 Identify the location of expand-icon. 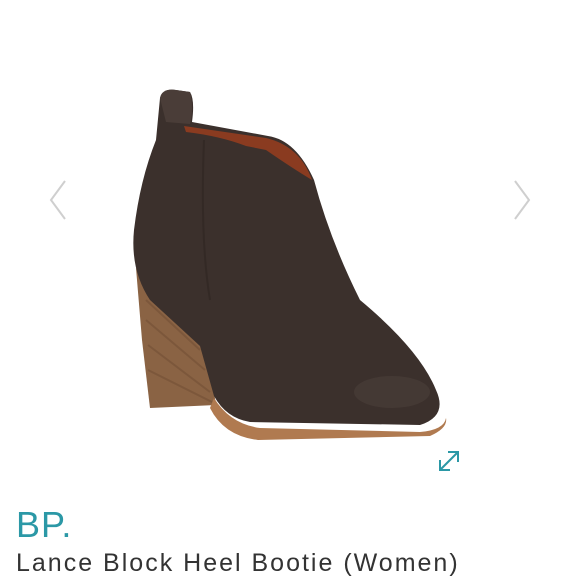
(449, 461).